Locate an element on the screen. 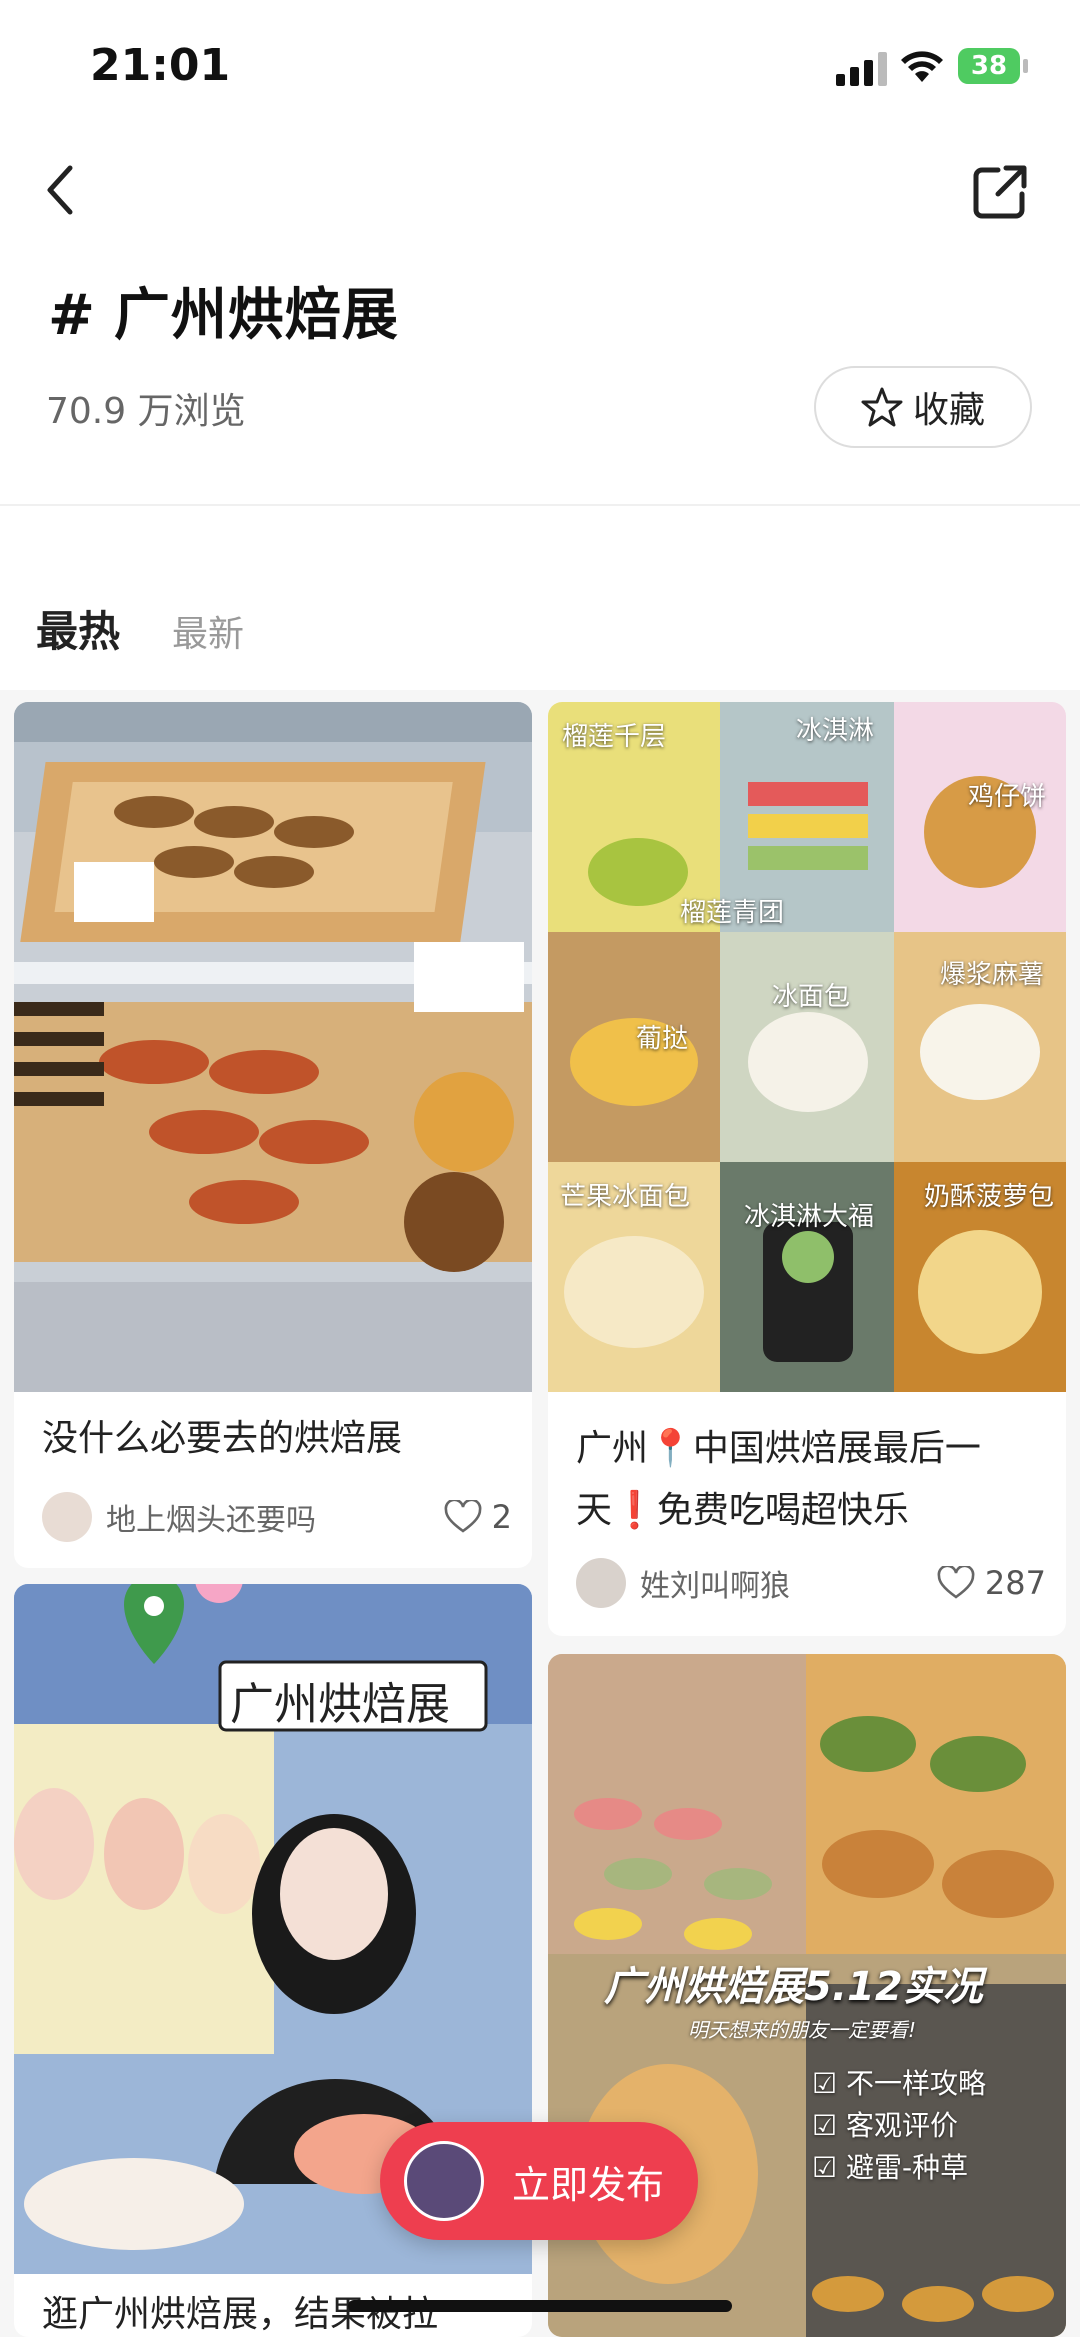  battery-indicator: 38 is located at coordinates (993, 66).